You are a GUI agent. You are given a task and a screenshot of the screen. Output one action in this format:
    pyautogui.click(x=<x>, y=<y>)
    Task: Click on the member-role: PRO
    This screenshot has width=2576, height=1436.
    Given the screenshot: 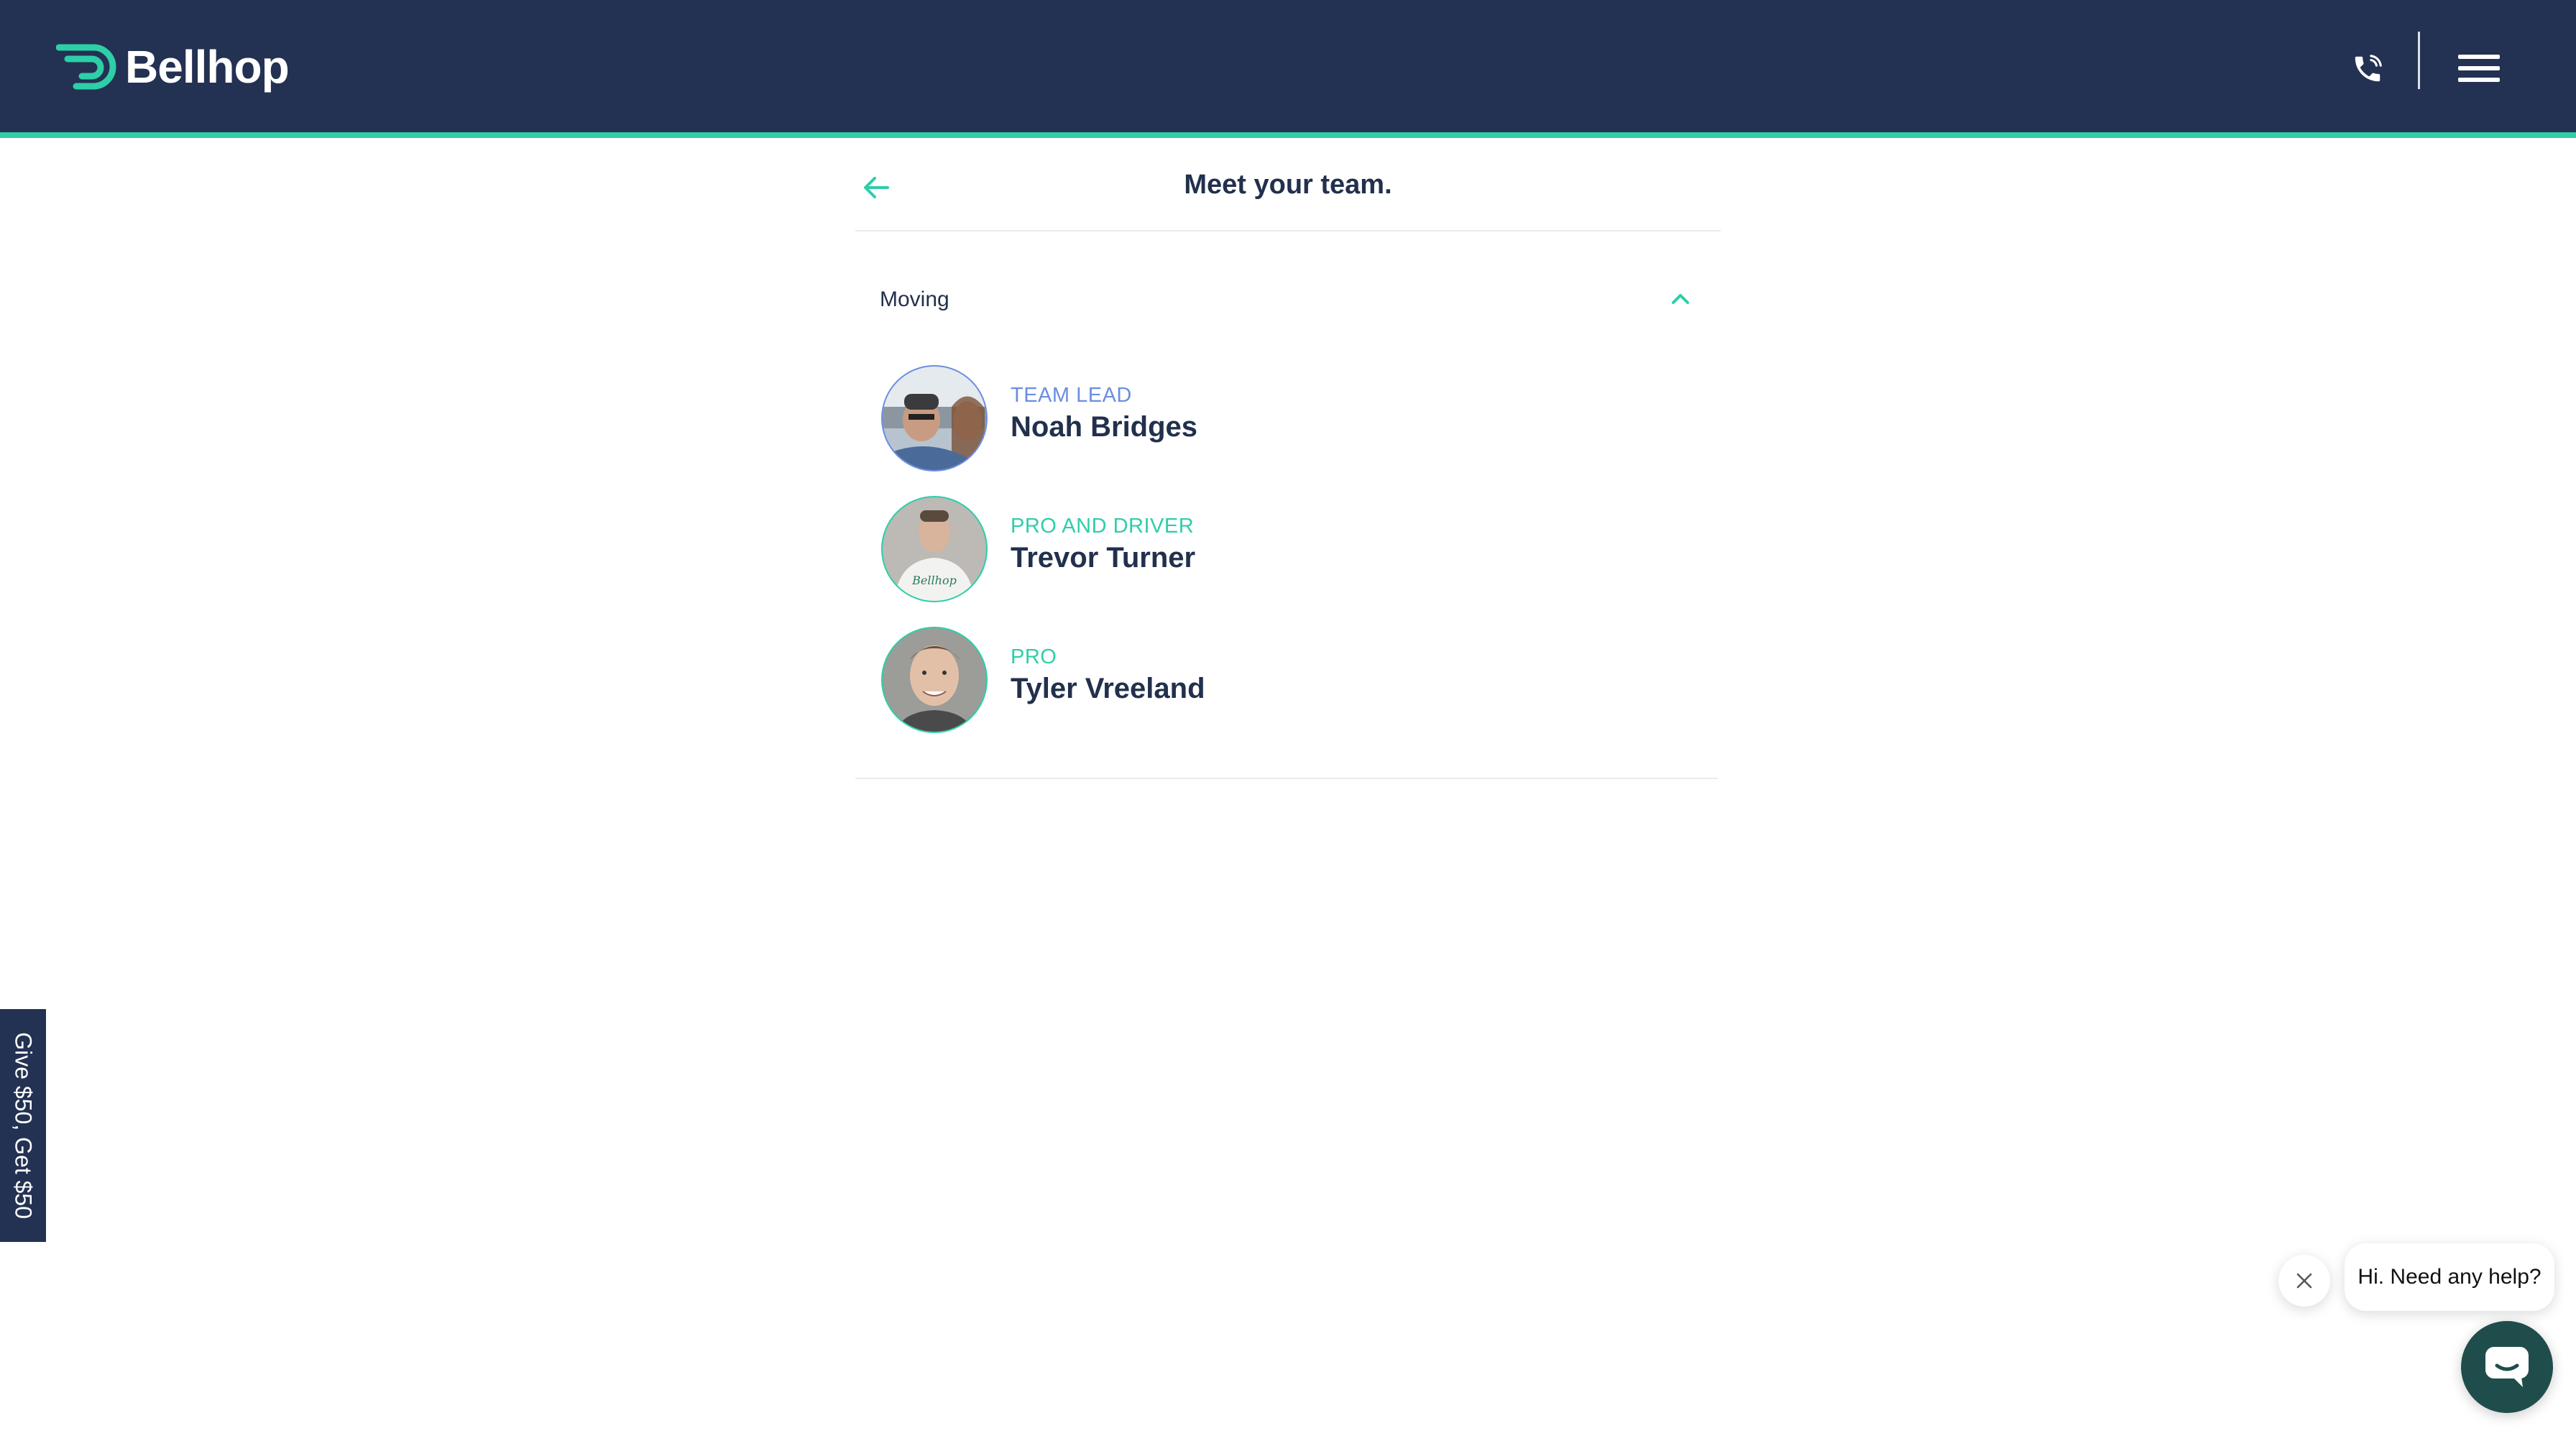 What is the action you would take?
    pyautogui.click(x=1034, y=656)
    